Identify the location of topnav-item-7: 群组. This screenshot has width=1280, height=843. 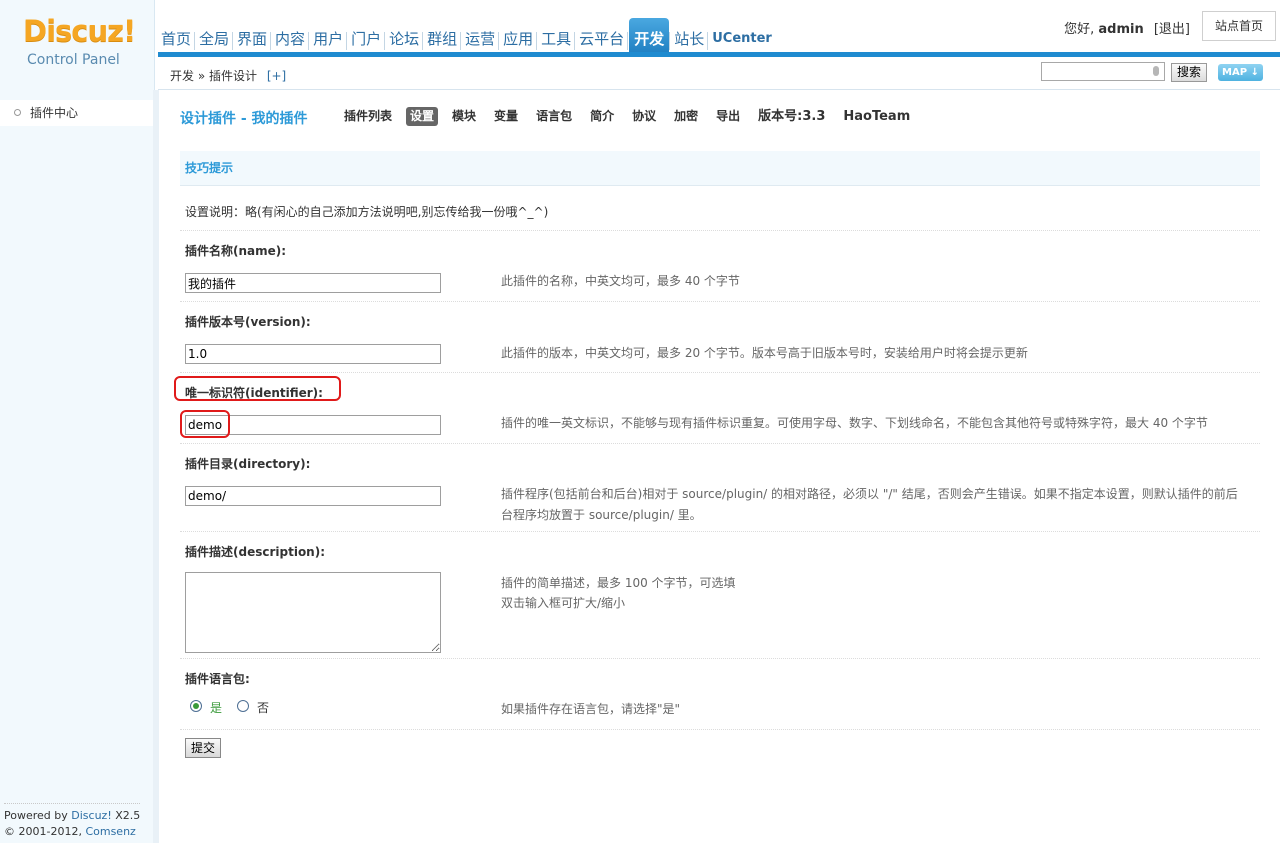
(441, 36).